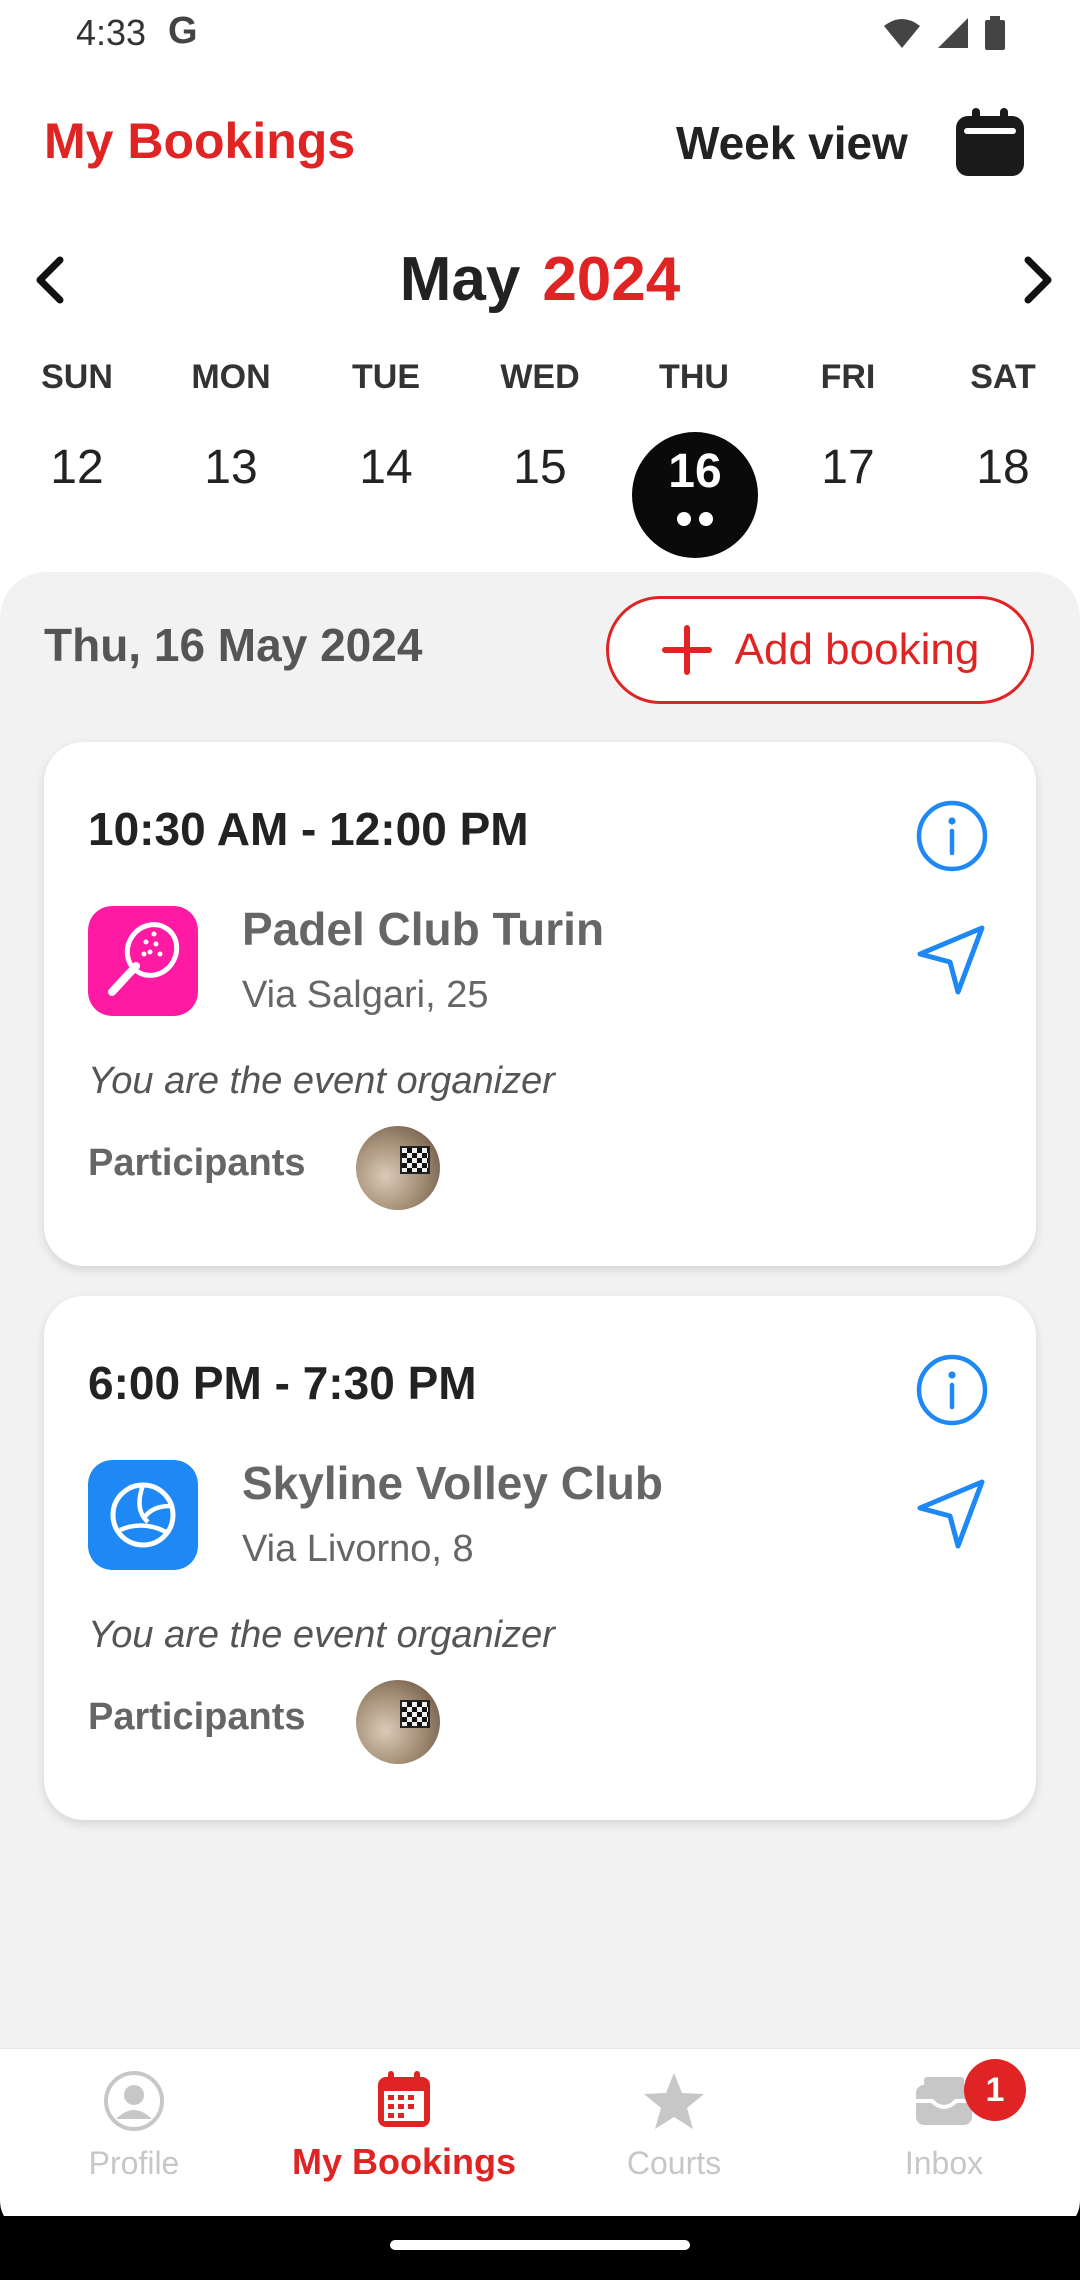 This screenshot has height=2280, width=1080. What do you see at coordinates (282, 1383) in the screenshot?
I see `booking-time: 6:00 PM - 7:30 PM` at bounding box center [282, 1383].